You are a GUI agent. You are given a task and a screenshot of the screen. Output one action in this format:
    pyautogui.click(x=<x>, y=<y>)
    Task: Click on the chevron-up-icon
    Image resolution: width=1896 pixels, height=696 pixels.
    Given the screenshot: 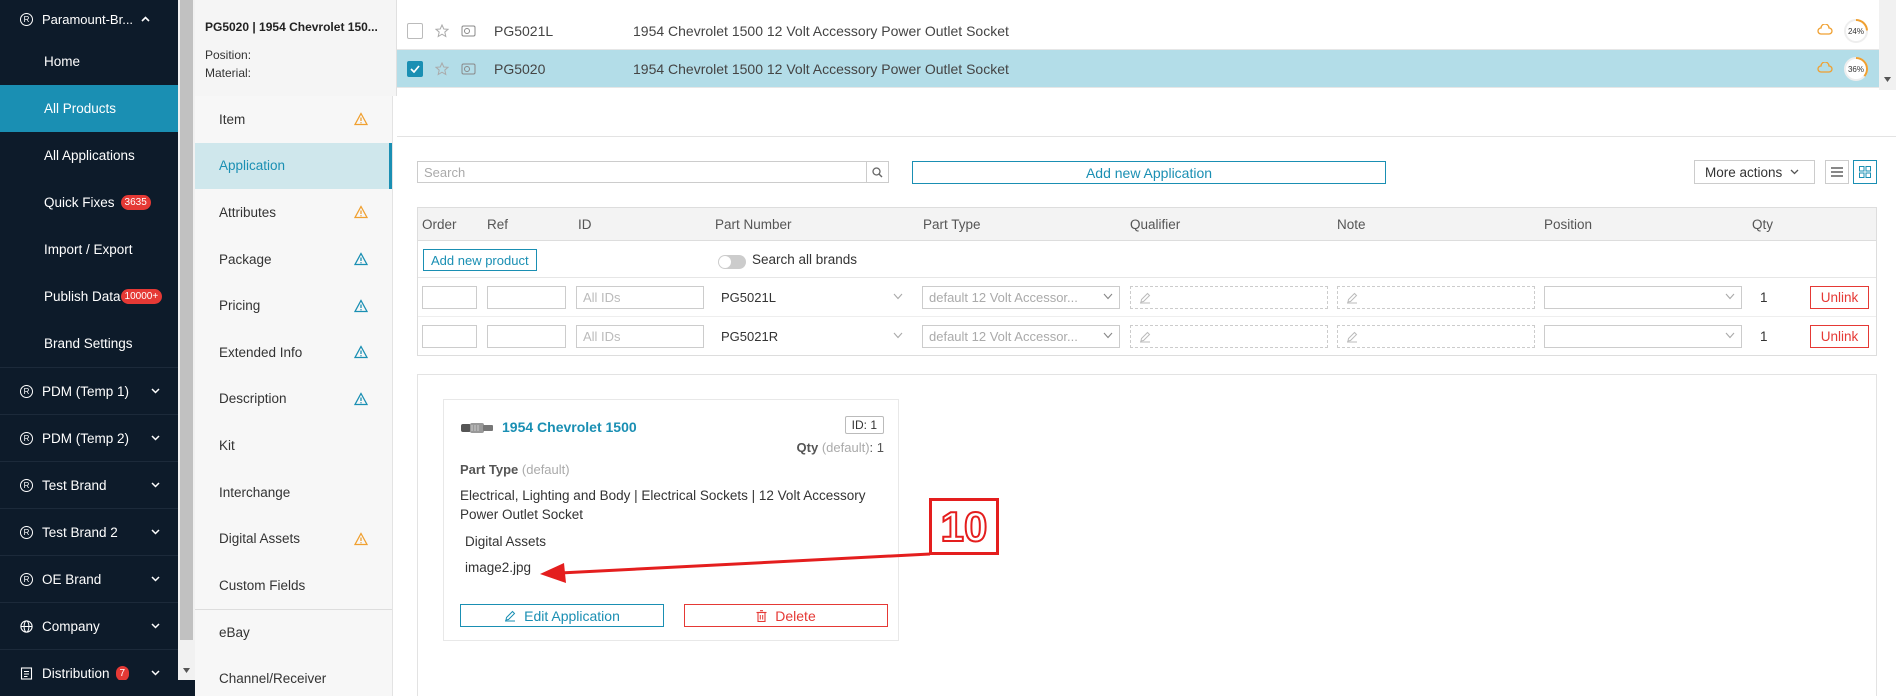 What is the action you would take?
    pyautogui.click(x=145, y=19)
    